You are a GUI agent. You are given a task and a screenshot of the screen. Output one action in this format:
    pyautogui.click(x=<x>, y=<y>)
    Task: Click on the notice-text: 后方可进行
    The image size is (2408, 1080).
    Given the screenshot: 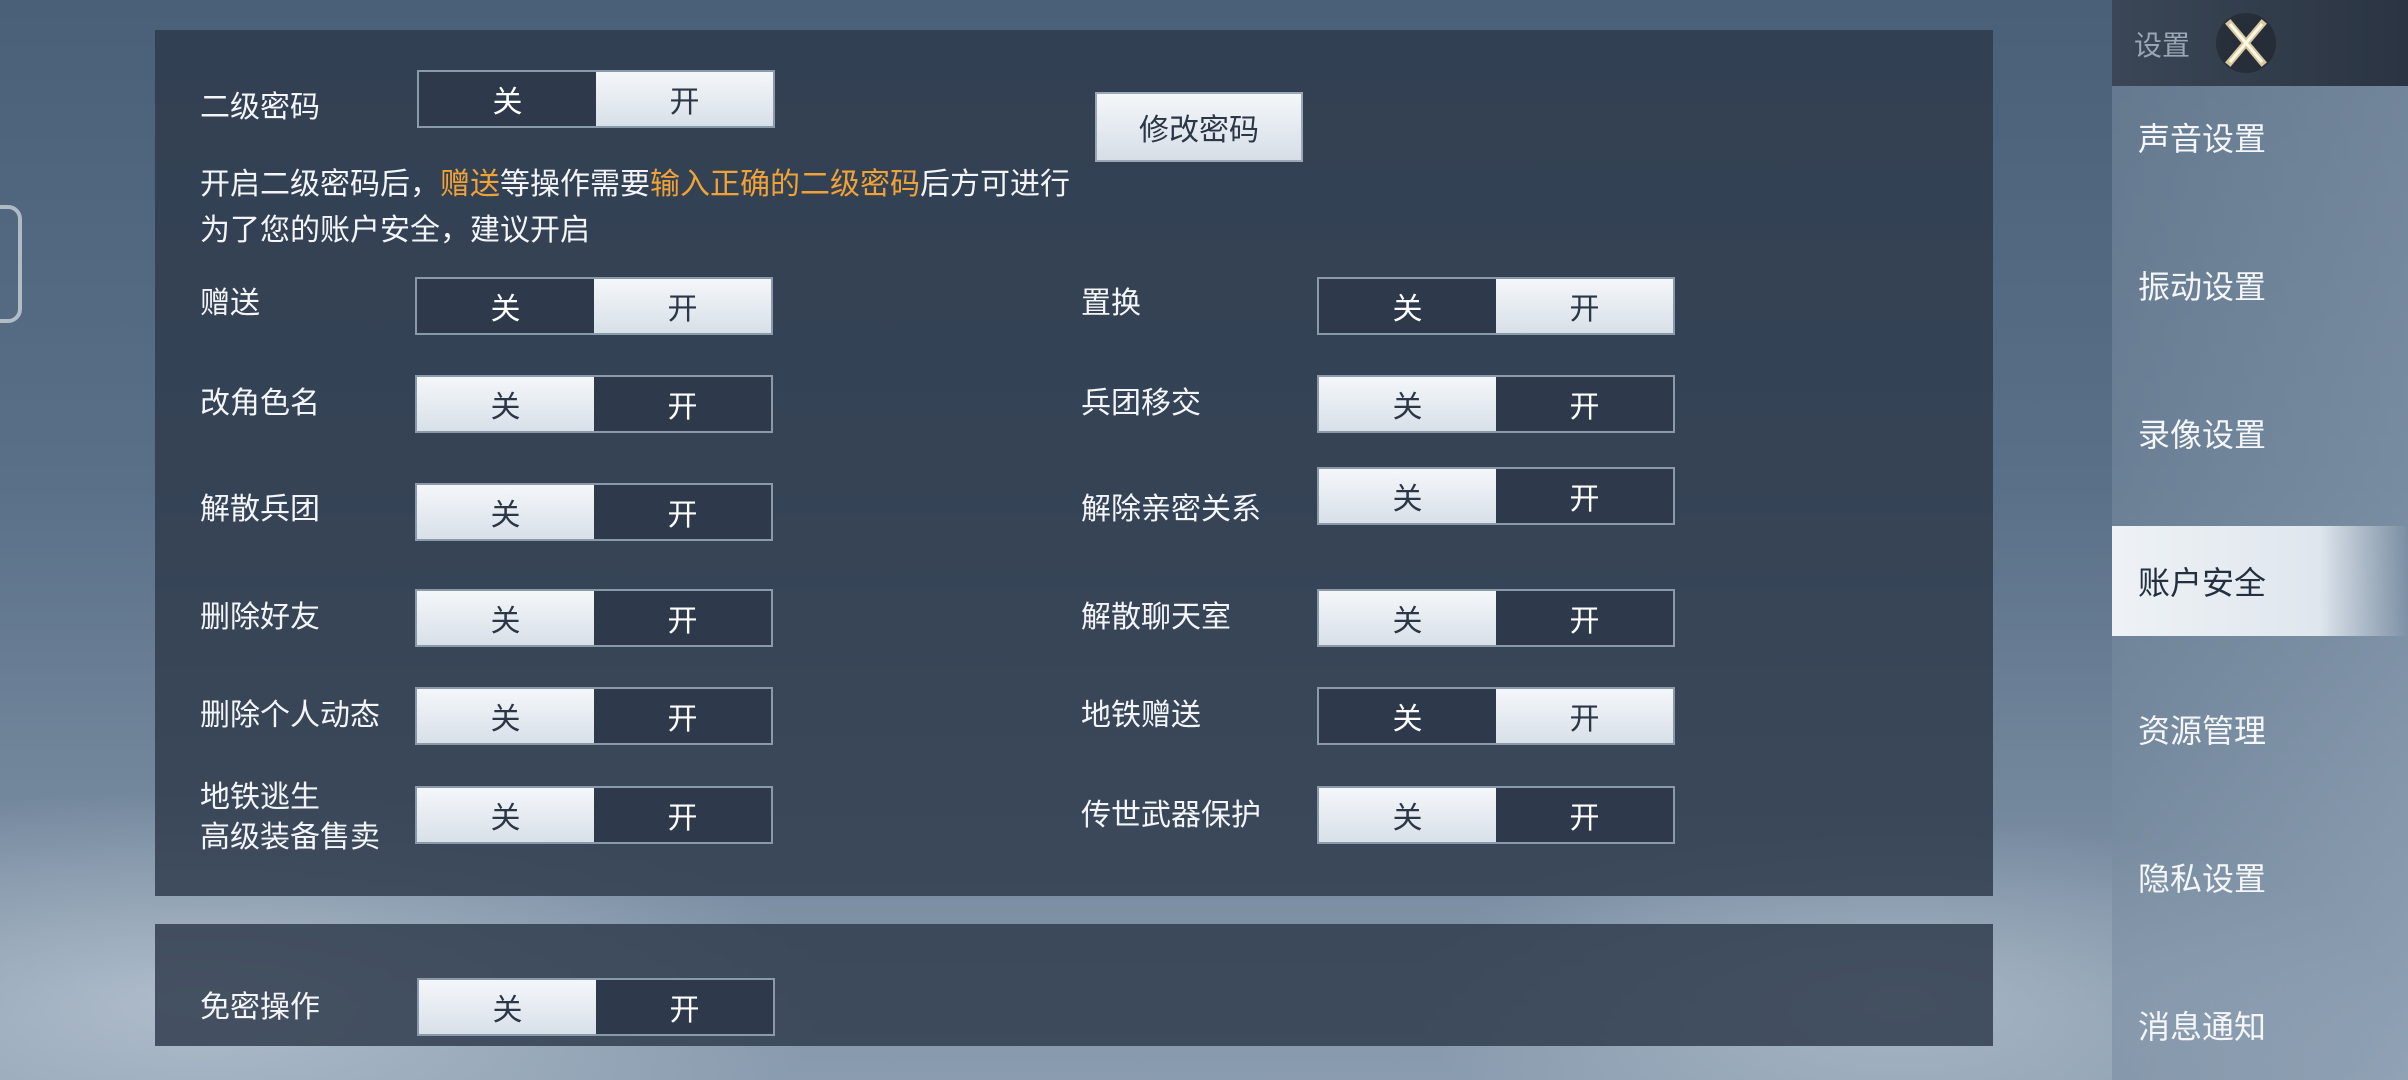 What is the action you would take?
    pyautogui.click(x=995, y=184)
    